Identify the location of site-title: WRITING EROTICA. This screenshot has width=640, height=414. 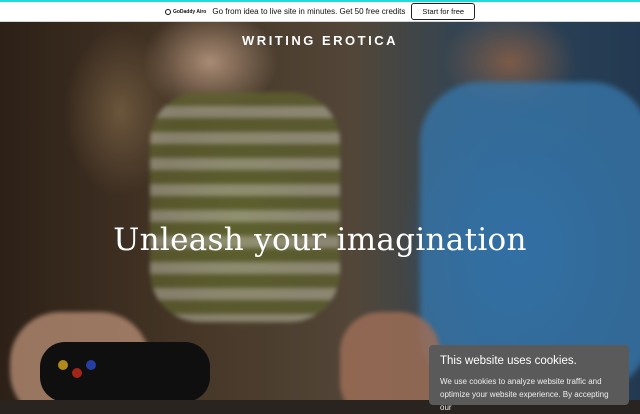
(320, 40).